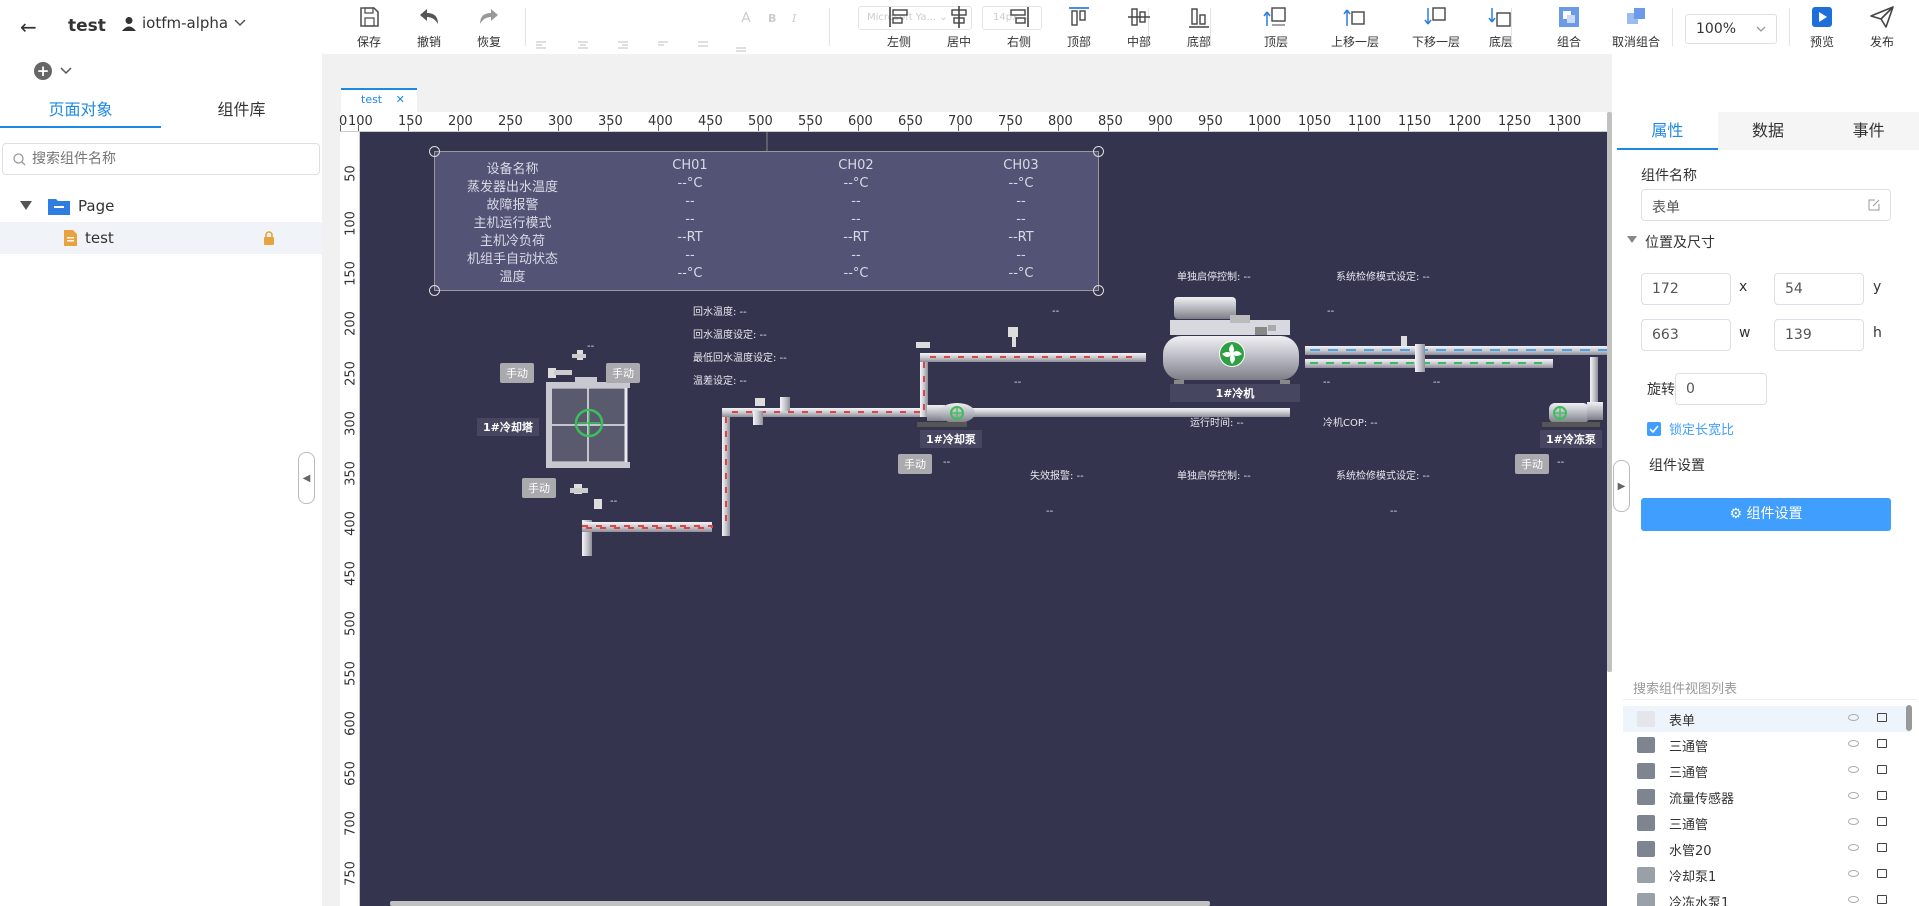  What do you see at coordinates (1019, 27) in the screenshot?
I see `align-right-button: 右侧` at bounding box center [1019, 27].